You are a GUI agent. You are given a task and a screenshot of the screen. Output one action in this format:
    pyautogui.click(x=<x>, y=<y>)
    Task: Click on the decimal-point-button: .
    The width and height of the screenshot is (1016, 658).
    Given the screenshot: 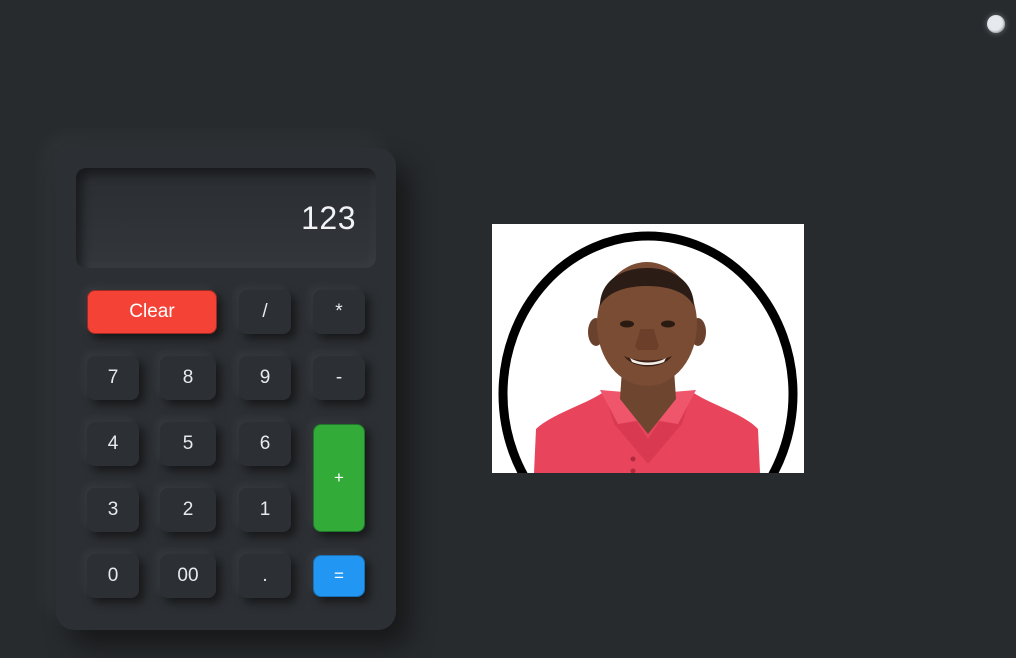 What is the action you would take?
    pyautogui.click(x=265, y=576)
    